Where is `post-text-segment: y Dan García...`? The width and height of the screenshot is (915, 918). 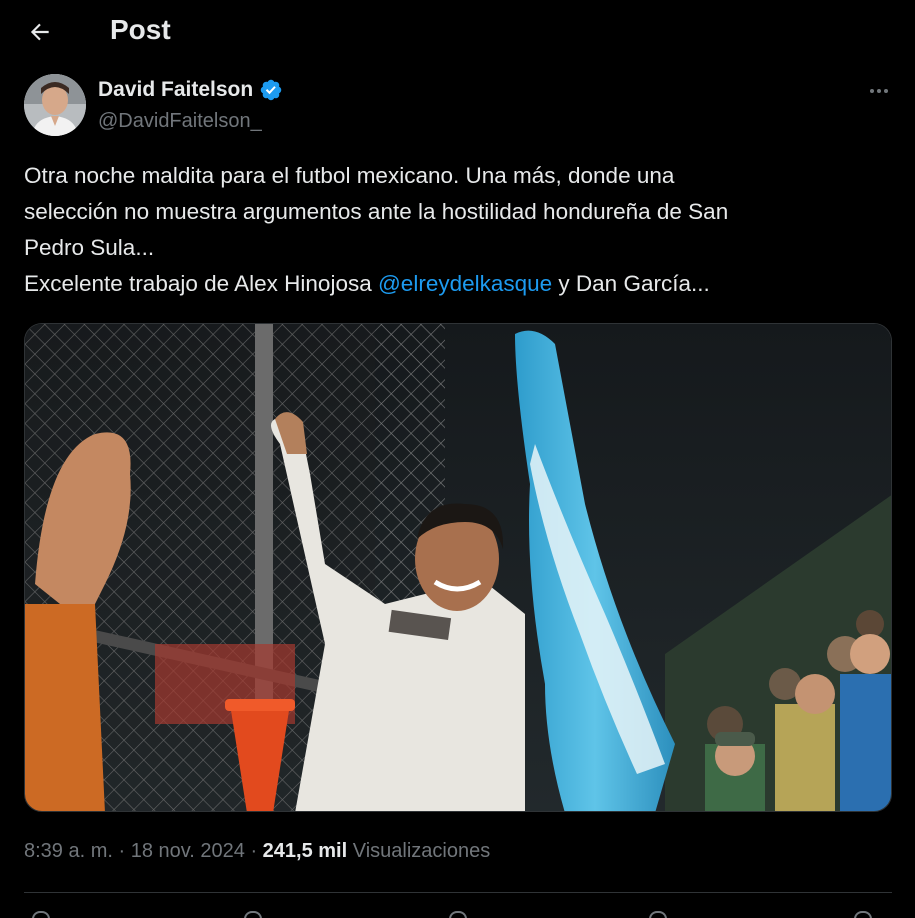
post-text-segment: y Dan García... is located at coordinates (631, 283).